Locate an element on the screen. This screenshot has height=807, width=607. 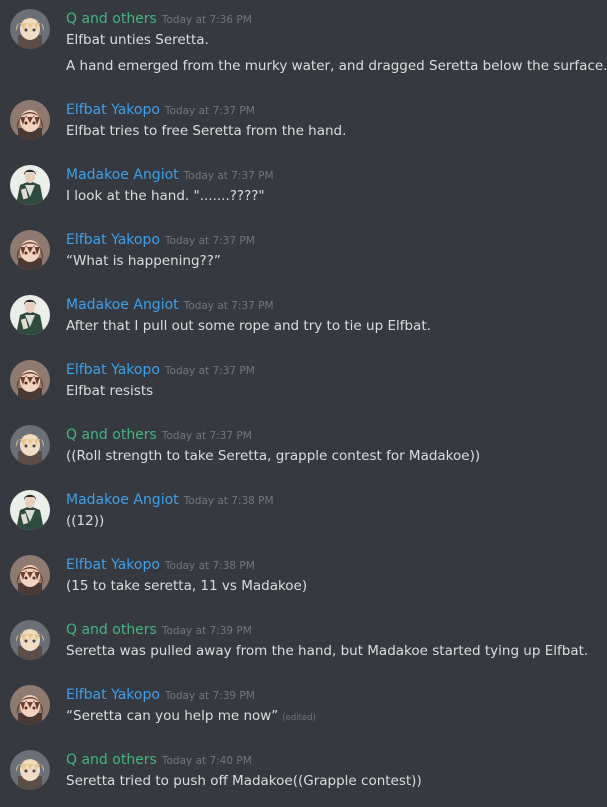
message-header: Elfbat Yakopo Today at 7:38 PM is located at coordinates (160, 565).